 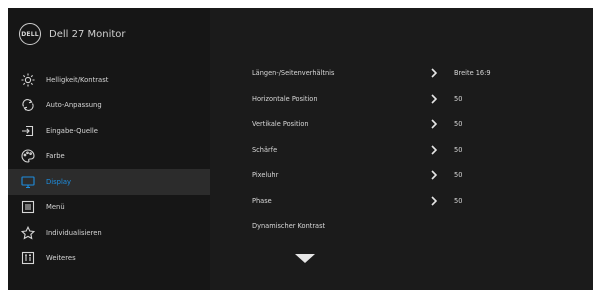 What do you see at coordinates (74, 105) in the screenshot?
I see `menu-label: Auto-Anpassung` at bounding box center [74, 105].